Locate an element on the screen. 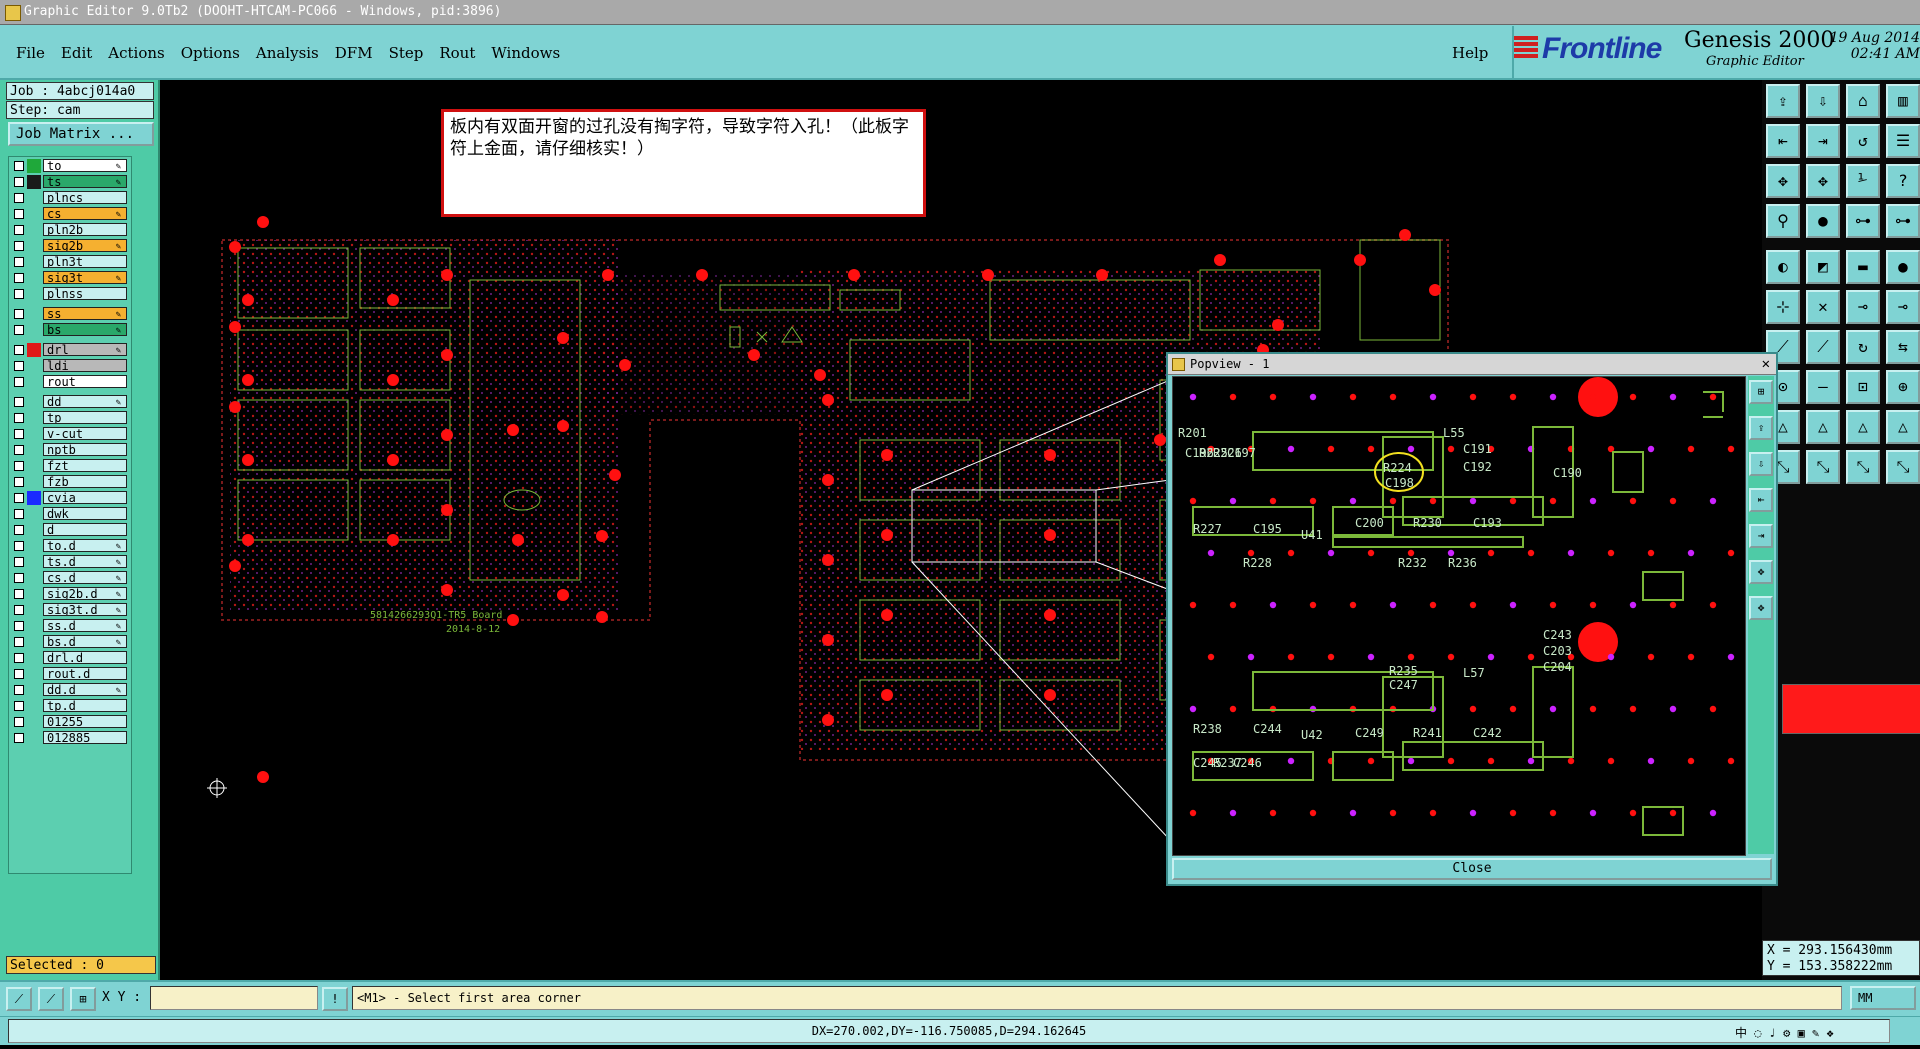  layer-name: drl ✎ is located at coordinates (85, 349).